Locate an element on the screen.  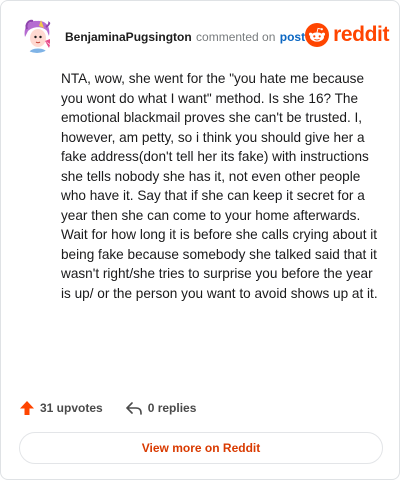
reddit-wordmark: reddit is located at coordinates (361, 34).